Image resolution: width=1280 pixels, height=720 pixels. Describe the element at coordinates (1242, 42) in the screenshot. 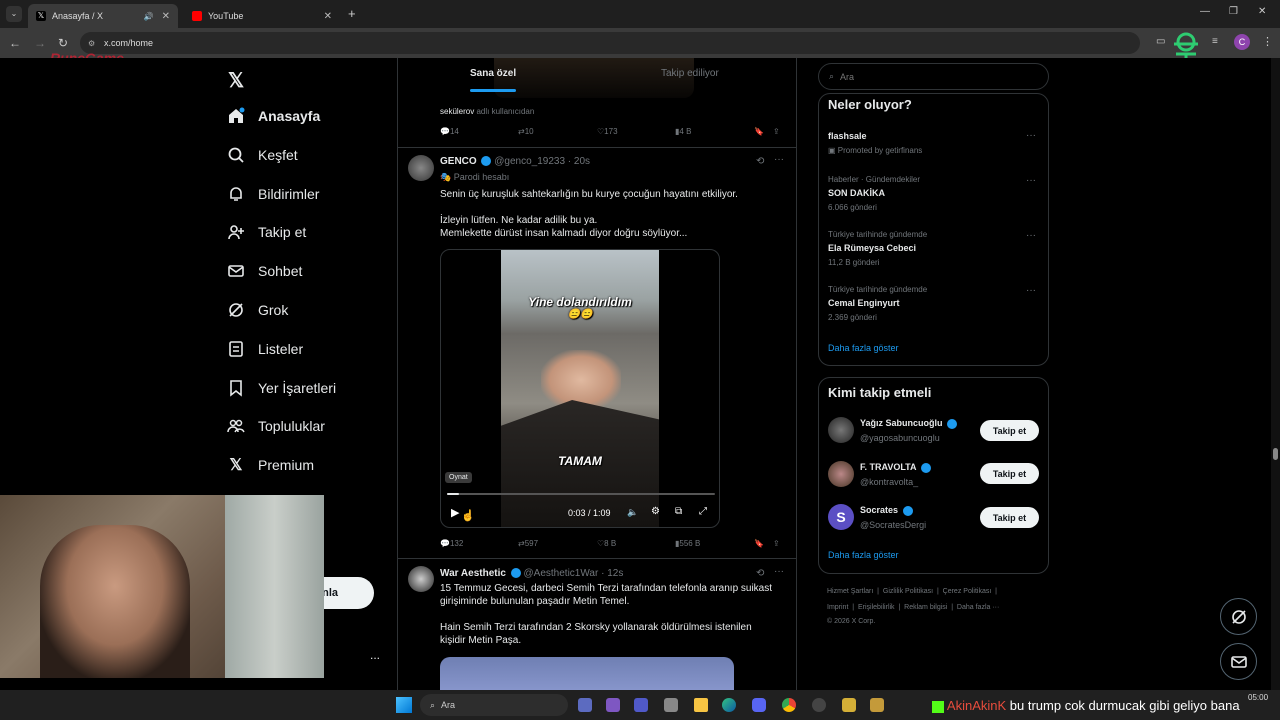

I see `profile-avatar: C` at that location.